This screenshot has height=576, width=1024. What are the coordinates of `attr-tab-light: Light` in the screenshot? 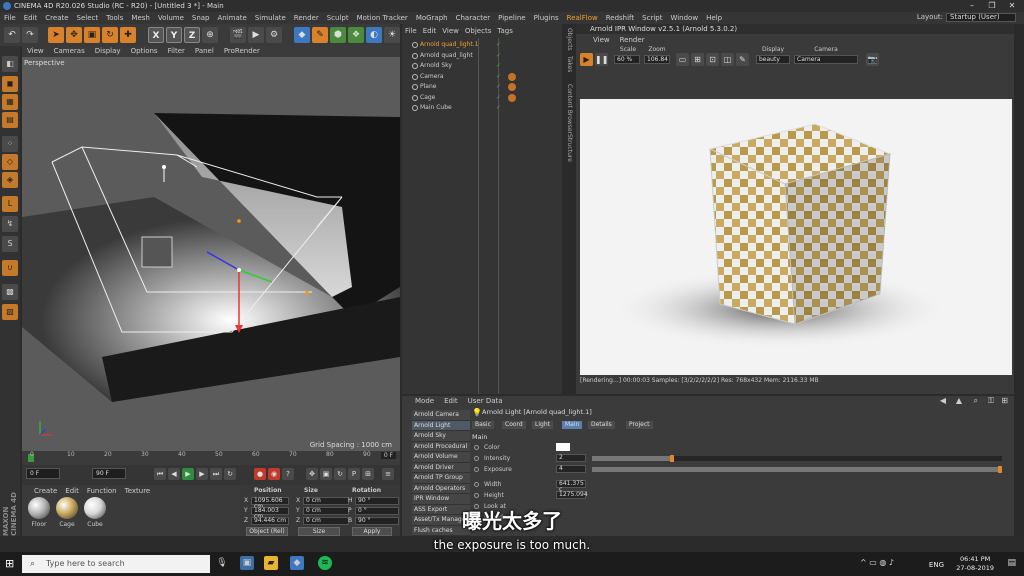 It's located at (542, 425).